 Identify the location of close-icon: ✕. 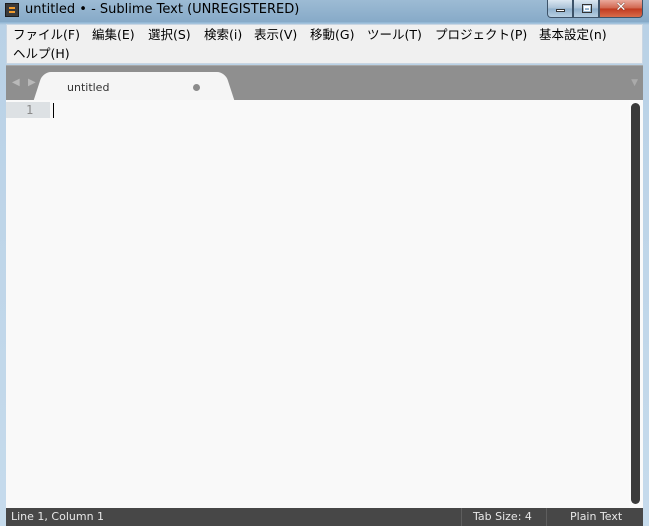
(621, 7).